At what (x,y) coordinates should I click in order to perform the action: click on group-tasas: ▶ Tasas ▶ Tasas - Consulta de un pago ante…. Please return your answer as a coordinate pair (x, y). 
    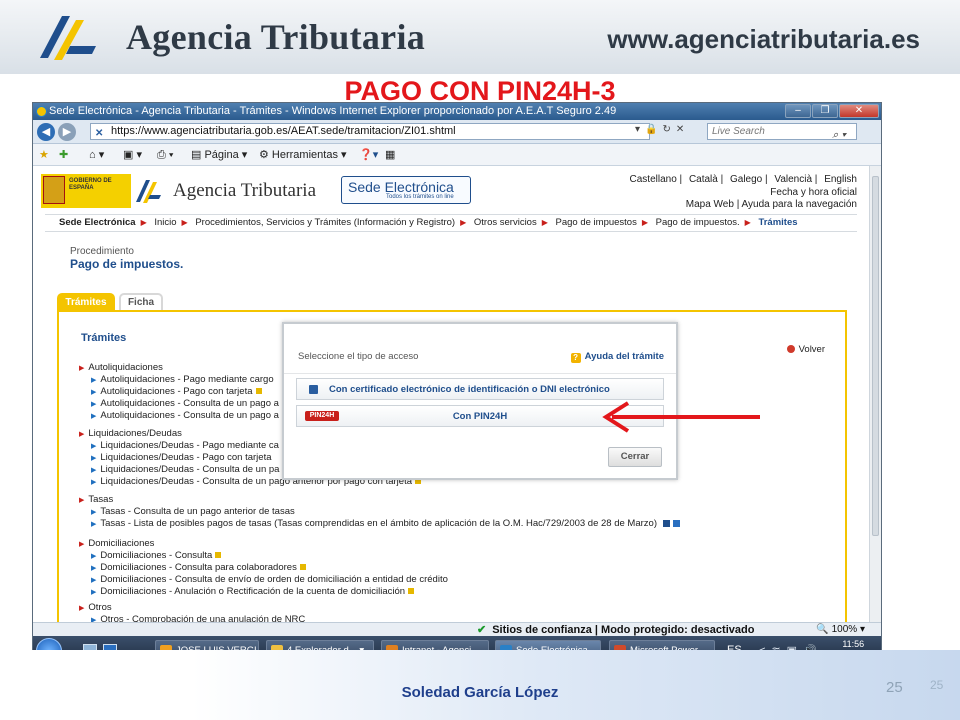
    Looking at the image, I should click on (379, 512).